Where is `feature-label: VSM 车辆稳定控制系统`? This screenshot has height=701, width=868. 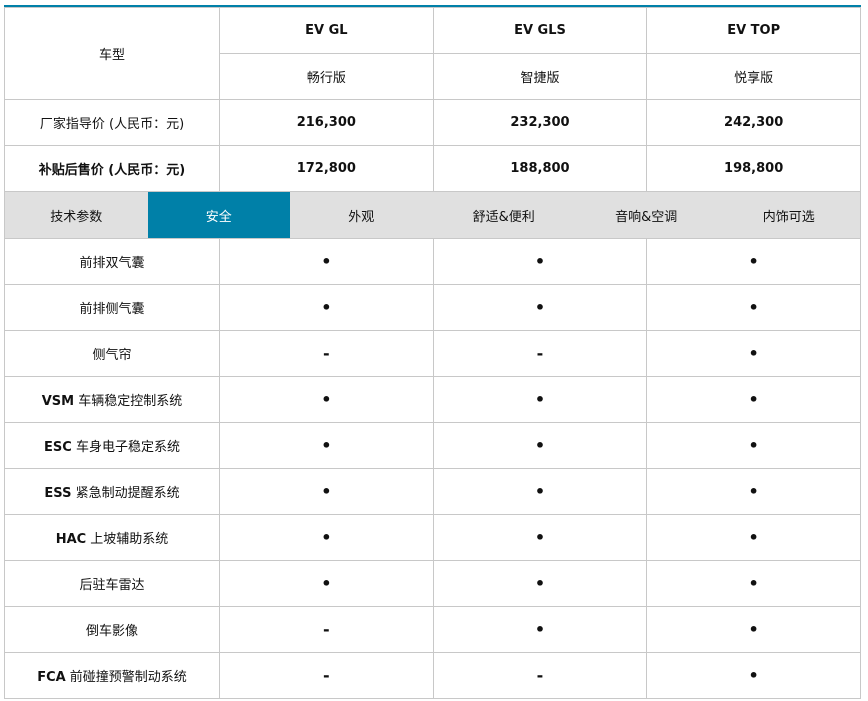
feature-label: VSM 车辆稳定控制系统 is located at coordinates (112, 399).